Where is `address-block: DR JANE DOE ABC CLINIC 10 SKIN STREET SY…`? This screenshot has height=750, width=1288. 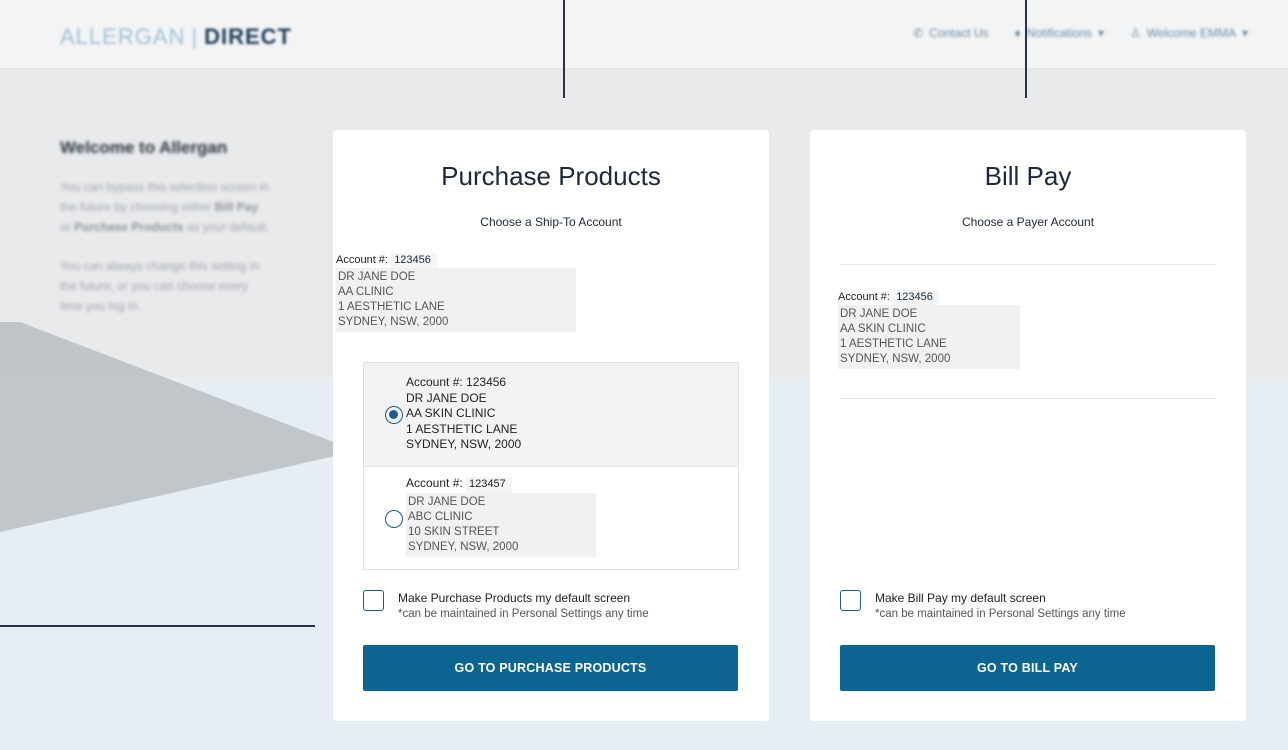
address-block: DR JANE DOE ABC CLINIC 10 SKIN STREET SY… is located at coordinates (501, 524).